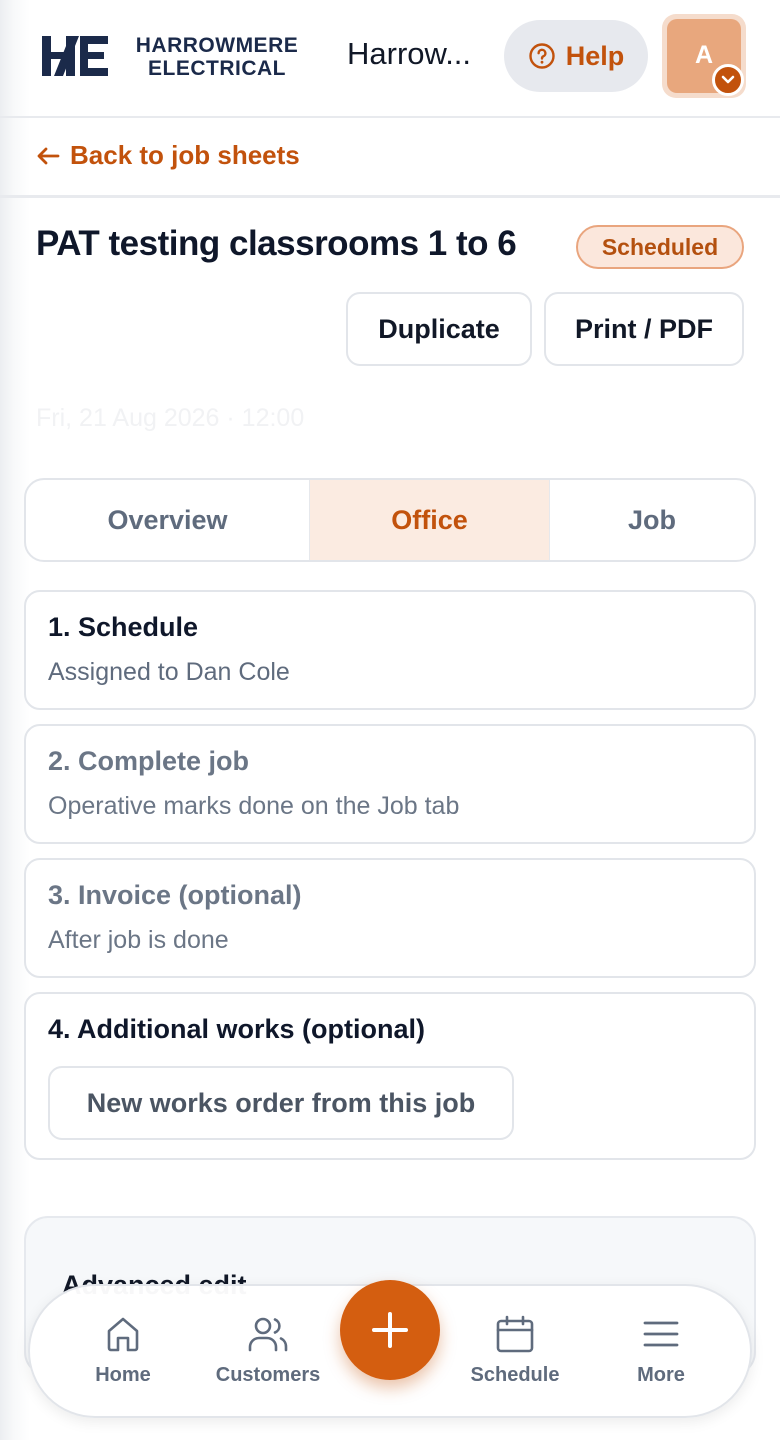 The height and width of the screenshot is (1440, 780). I want to click on nav-schedule: Schedule, so click(515, 1350).